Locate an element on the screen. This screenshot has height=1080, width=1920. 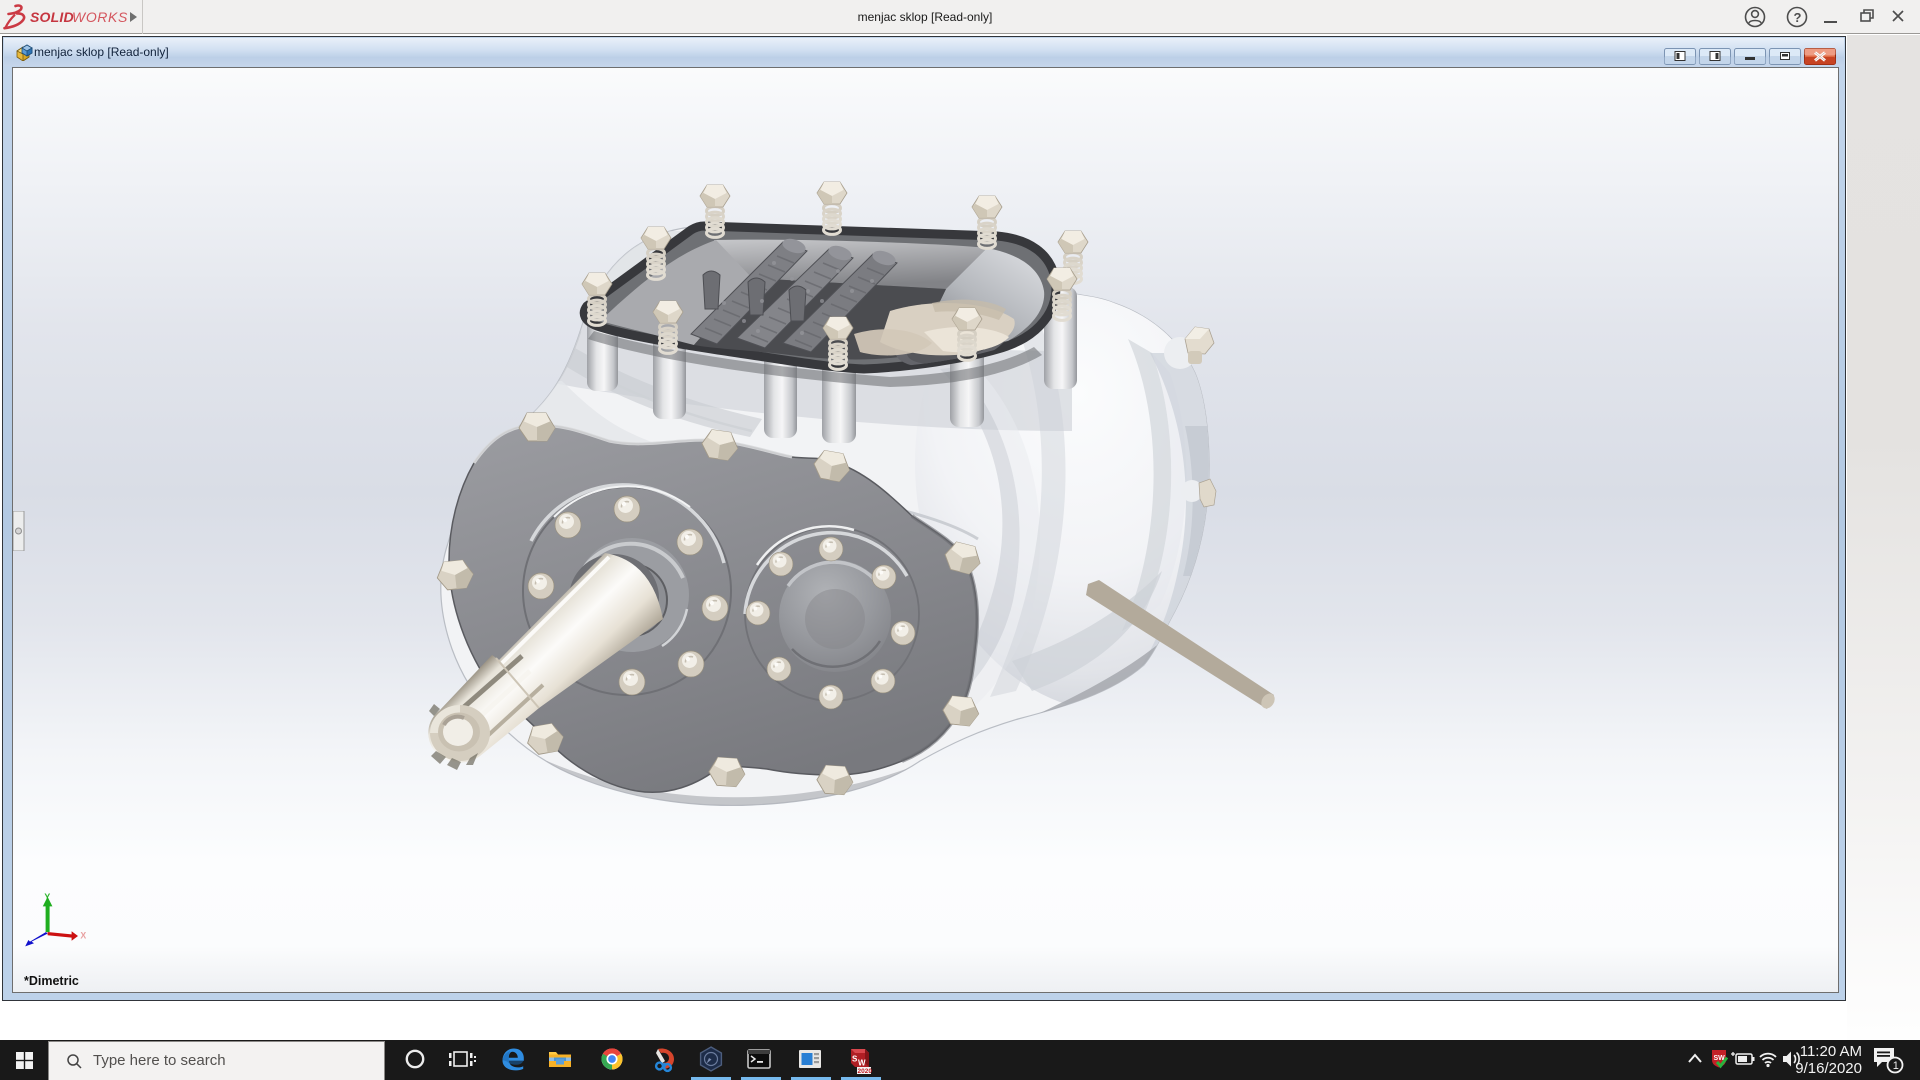
svg-text: SOLID is located at coordinates (52, 17).